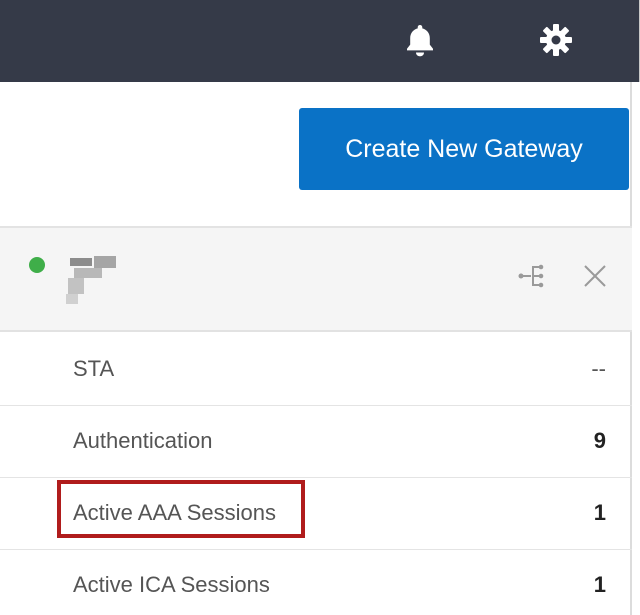 This screenshot has width=640, height=615. Describe the element at coordinates (37, 265) in the screenshot. I see `status-indicator-icon` at that location.